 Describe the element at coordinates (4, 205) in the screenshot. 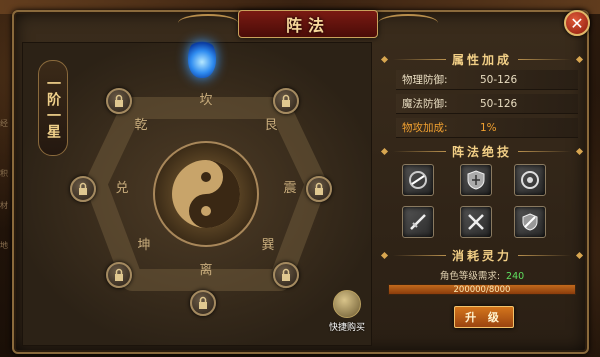

I see `edge-label: 材` at that location.